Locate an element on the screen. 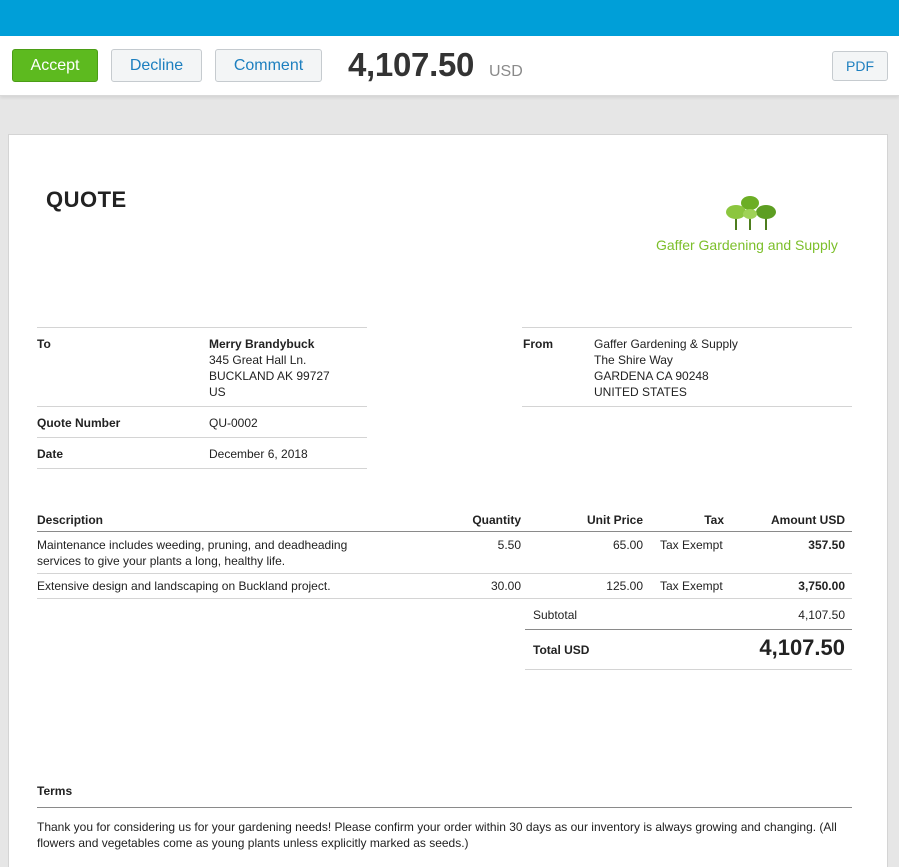  sender-address-line: Gaffer Gardening & Supply is located at coordinates (666, 344).